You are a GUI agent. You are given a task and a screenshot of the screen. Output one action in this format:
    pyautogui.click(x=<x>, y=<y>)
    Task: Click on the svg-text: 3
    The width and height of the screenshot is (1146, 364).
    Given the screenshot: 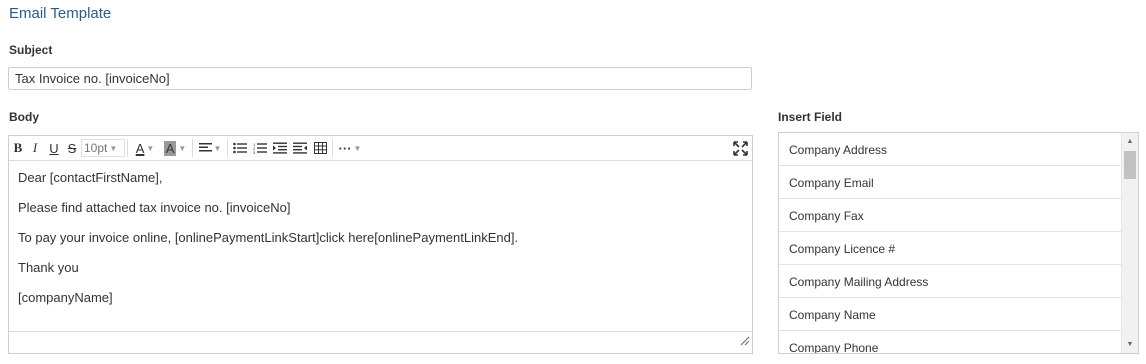 What is the action you would take?
    pyautogui.click(x=254, y=152)
    